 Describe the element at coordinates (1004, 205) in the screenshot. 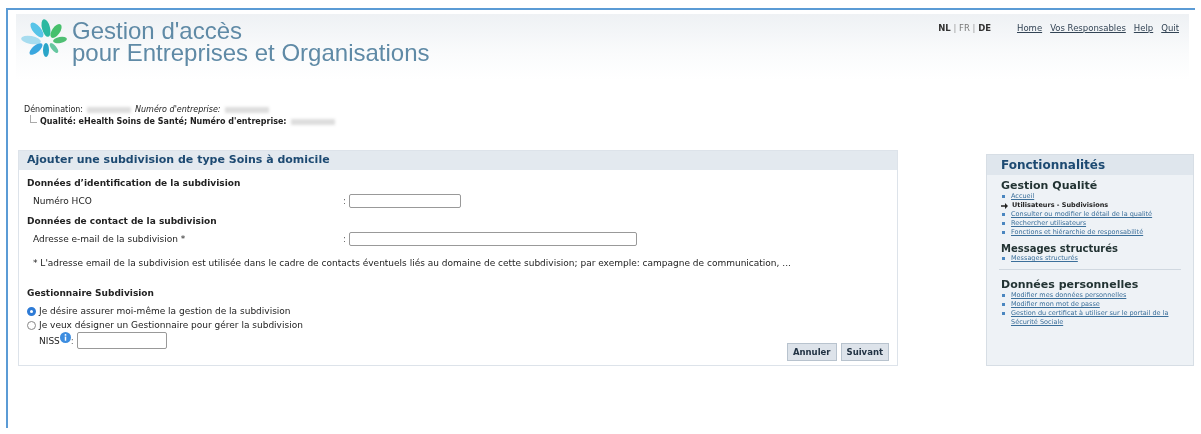

I see `arrow-icon` at that location.